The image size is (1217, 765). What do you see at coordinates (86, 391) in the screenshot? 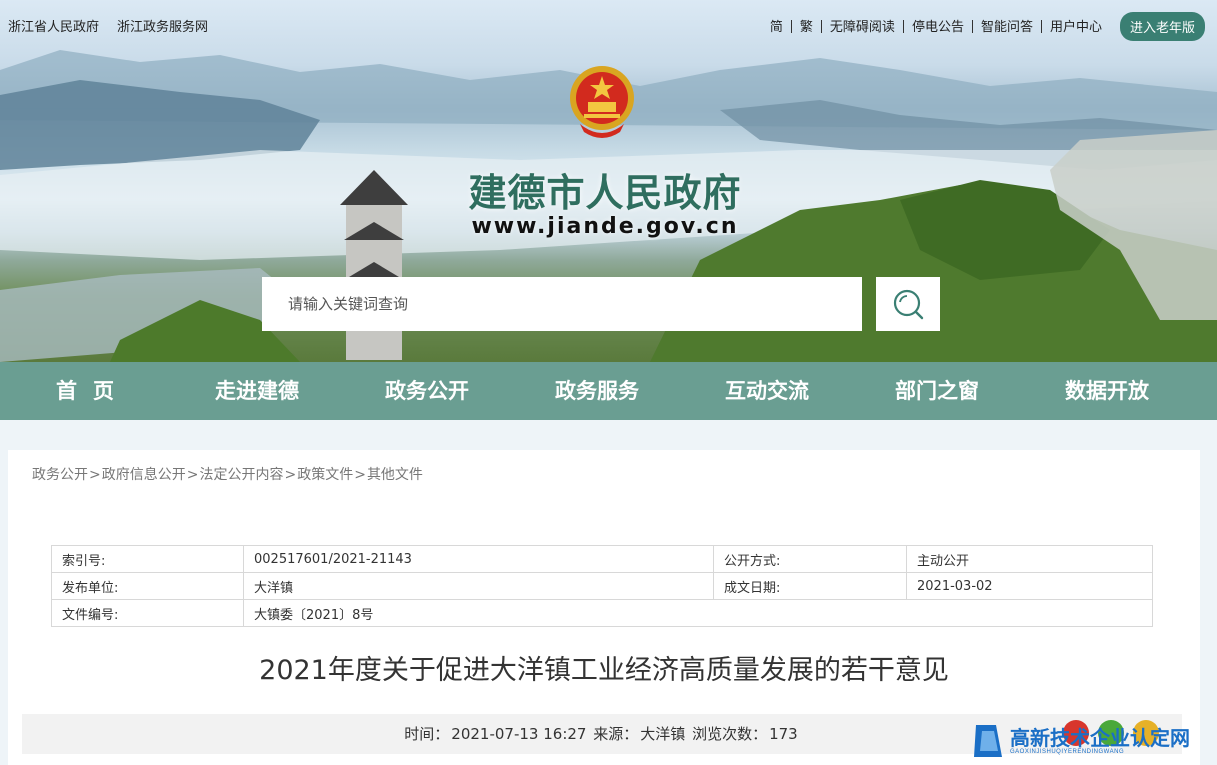
I see `nav-home: 首页` at bounding box center [86, 391].